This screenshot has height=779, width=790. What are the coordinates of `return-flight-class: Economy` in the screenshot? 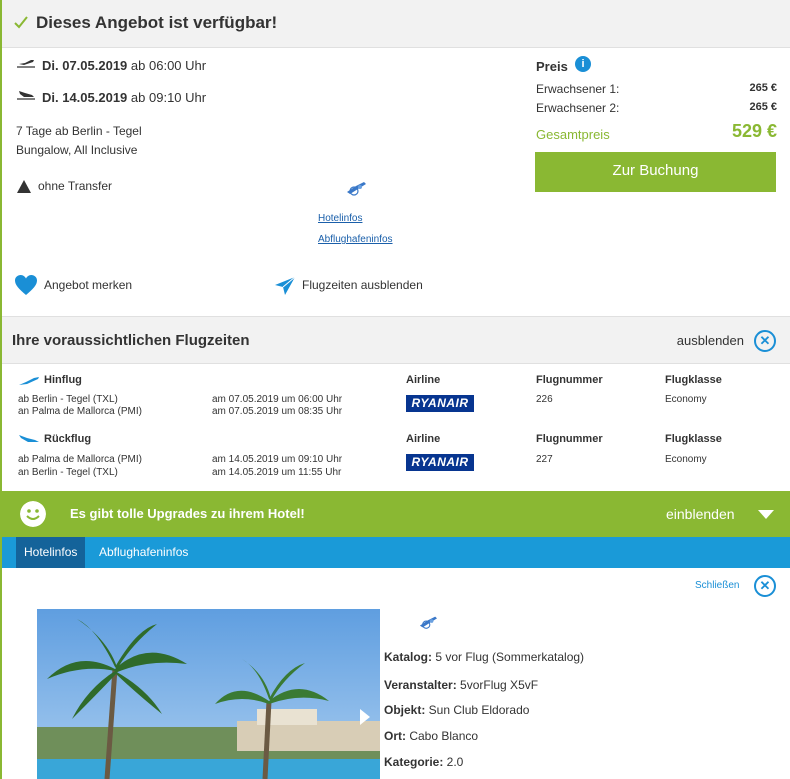 It's located at (686, 459).